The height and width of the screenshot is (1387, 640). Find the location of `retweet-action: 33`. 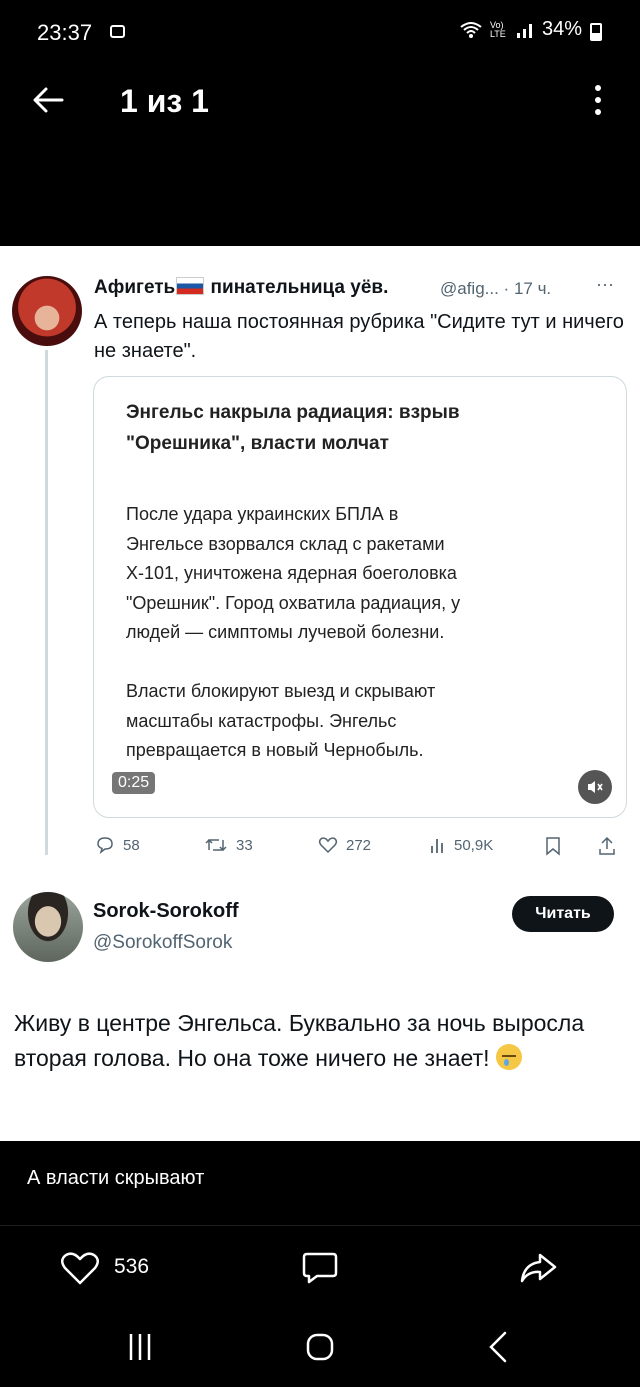

retweet-action: 33 is located at coordinates (228, 845).